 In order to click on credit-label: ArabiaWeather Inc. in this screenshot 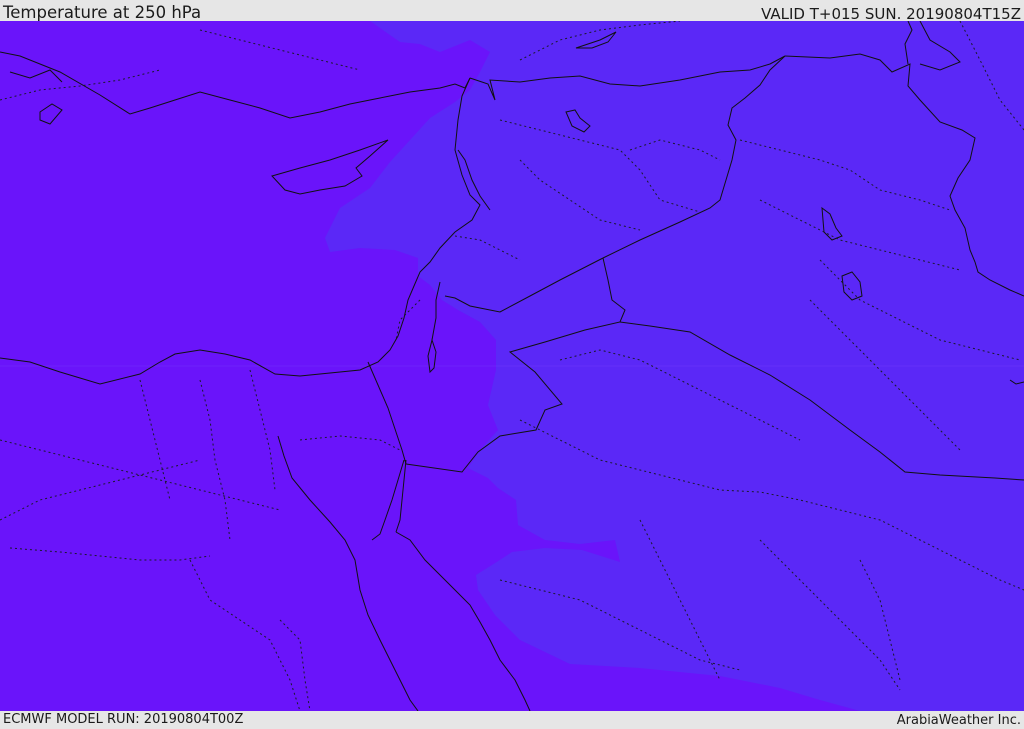, I will do `click(958, 720)`.